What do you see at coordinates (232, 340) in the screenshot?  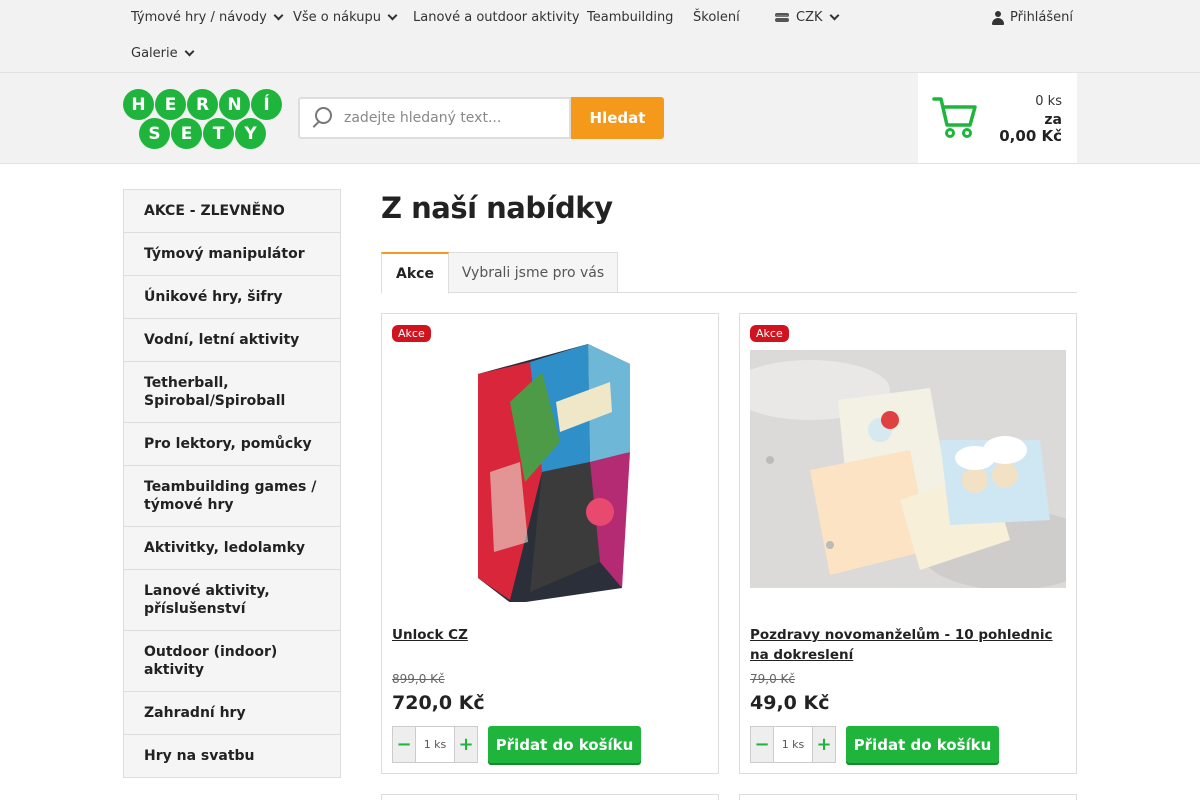 I see `sidebar-item-vodni-aktivity: Vodní, letní aktivity` at bounding box center [232, 340].